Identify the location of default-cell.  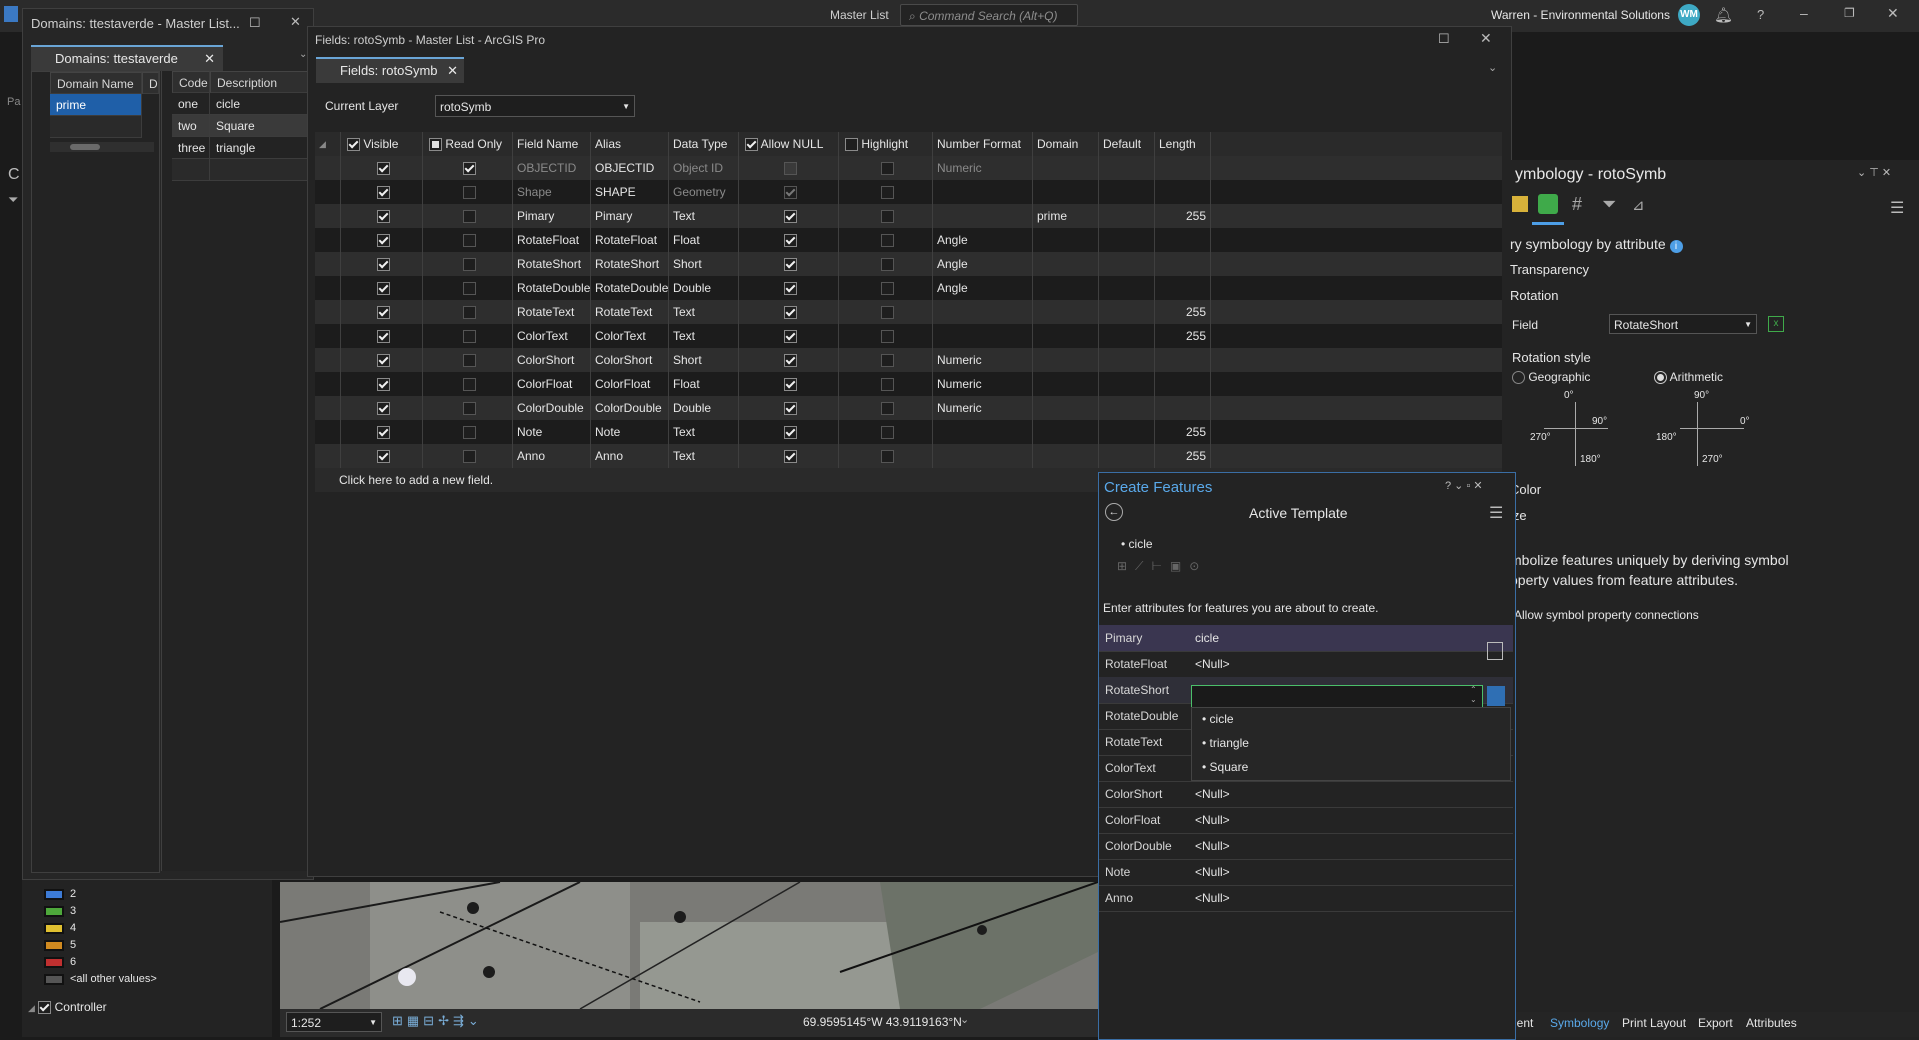
(1127, 288).